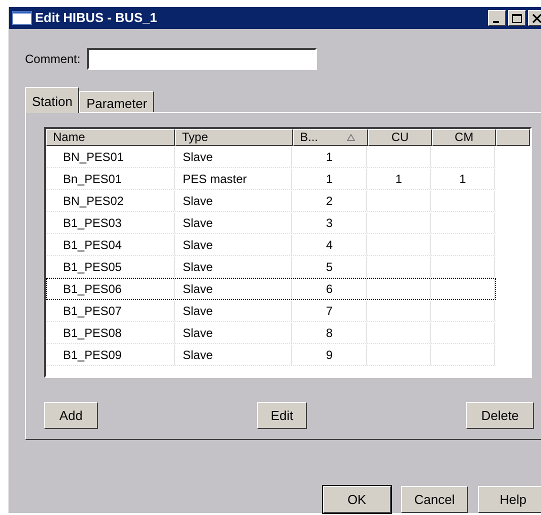 This screenshot has width=541, height=515. Describe the element at coordinates (500, 416) in the screenshot. I see `delete-button: Delete` at that location.